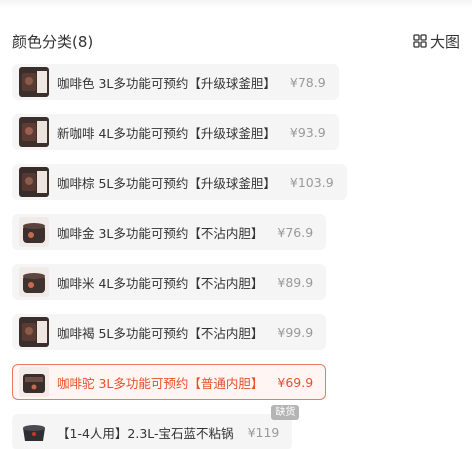 The image size is (472, 449). I want to click on option-name: 咖啡色 3L多功能可预约【升级球釜胆】, so click(166, 83).